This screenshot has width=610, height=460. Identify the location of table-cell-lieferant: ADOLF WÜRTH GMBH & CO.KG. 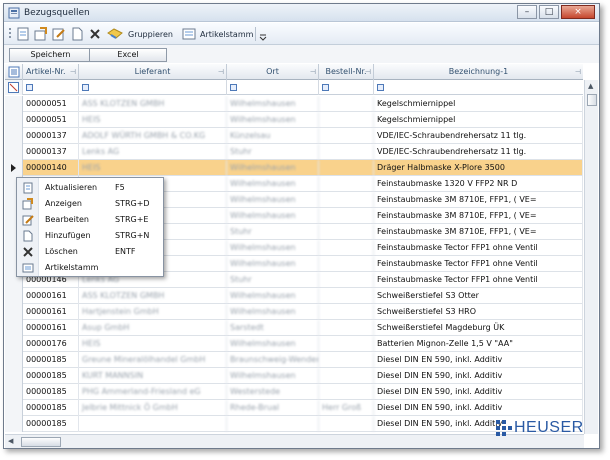
(153, 136).